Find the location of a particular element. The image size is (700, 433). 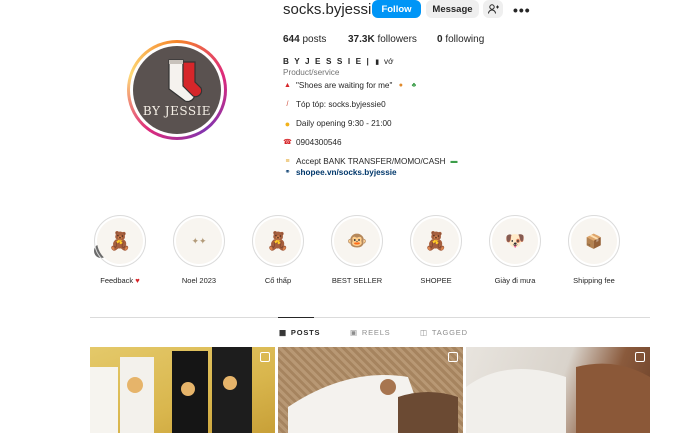

highlight-item: 🧸 Feedback ♥ is located at coordinates (120, 250).